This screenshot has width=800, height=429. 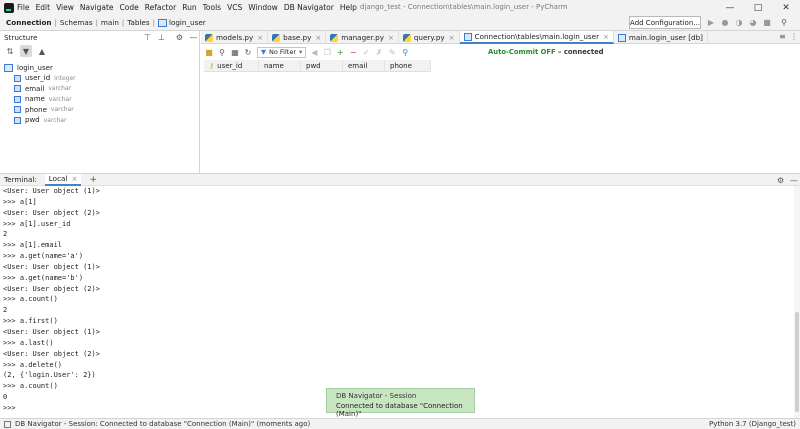 I want to click on refresh-icon: ↻, so click(x=248, y=52).